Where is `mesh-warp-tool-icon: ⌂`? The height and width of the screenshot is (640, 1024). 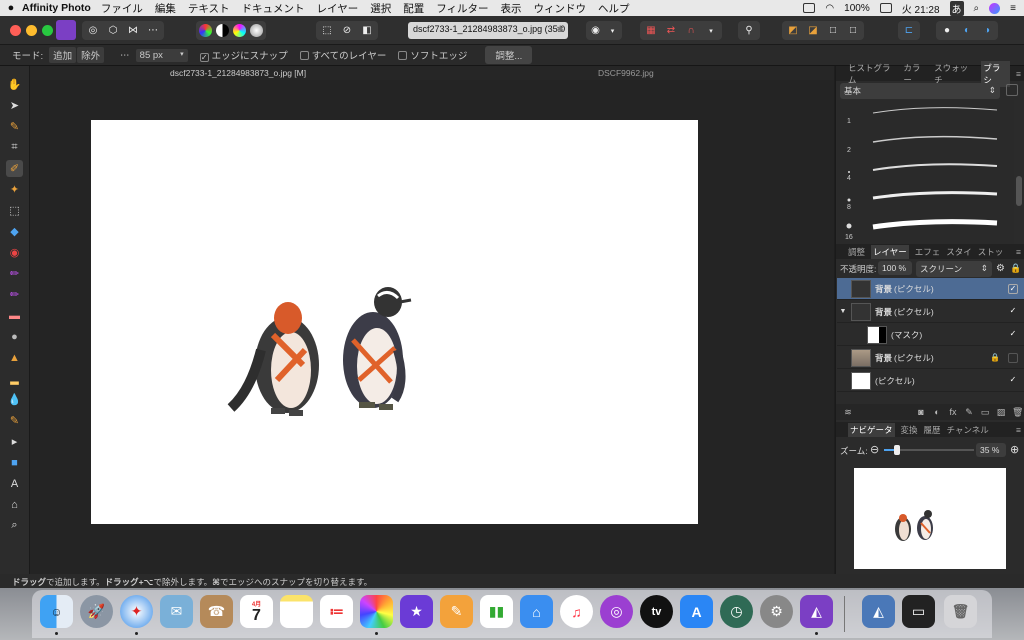 mesh-warp-tool-icon: ⌂ is located at coordinates (14, 504).